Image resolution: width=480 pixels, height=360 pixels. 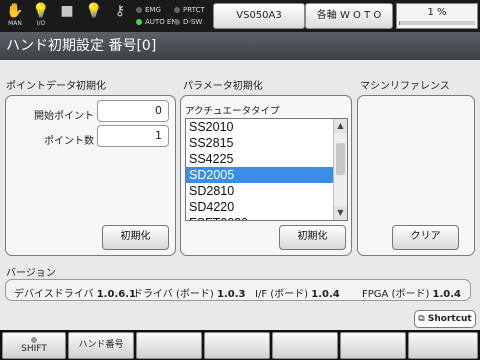 I want to click on speed-indicator: 1 %, so click(x=437, y=16).